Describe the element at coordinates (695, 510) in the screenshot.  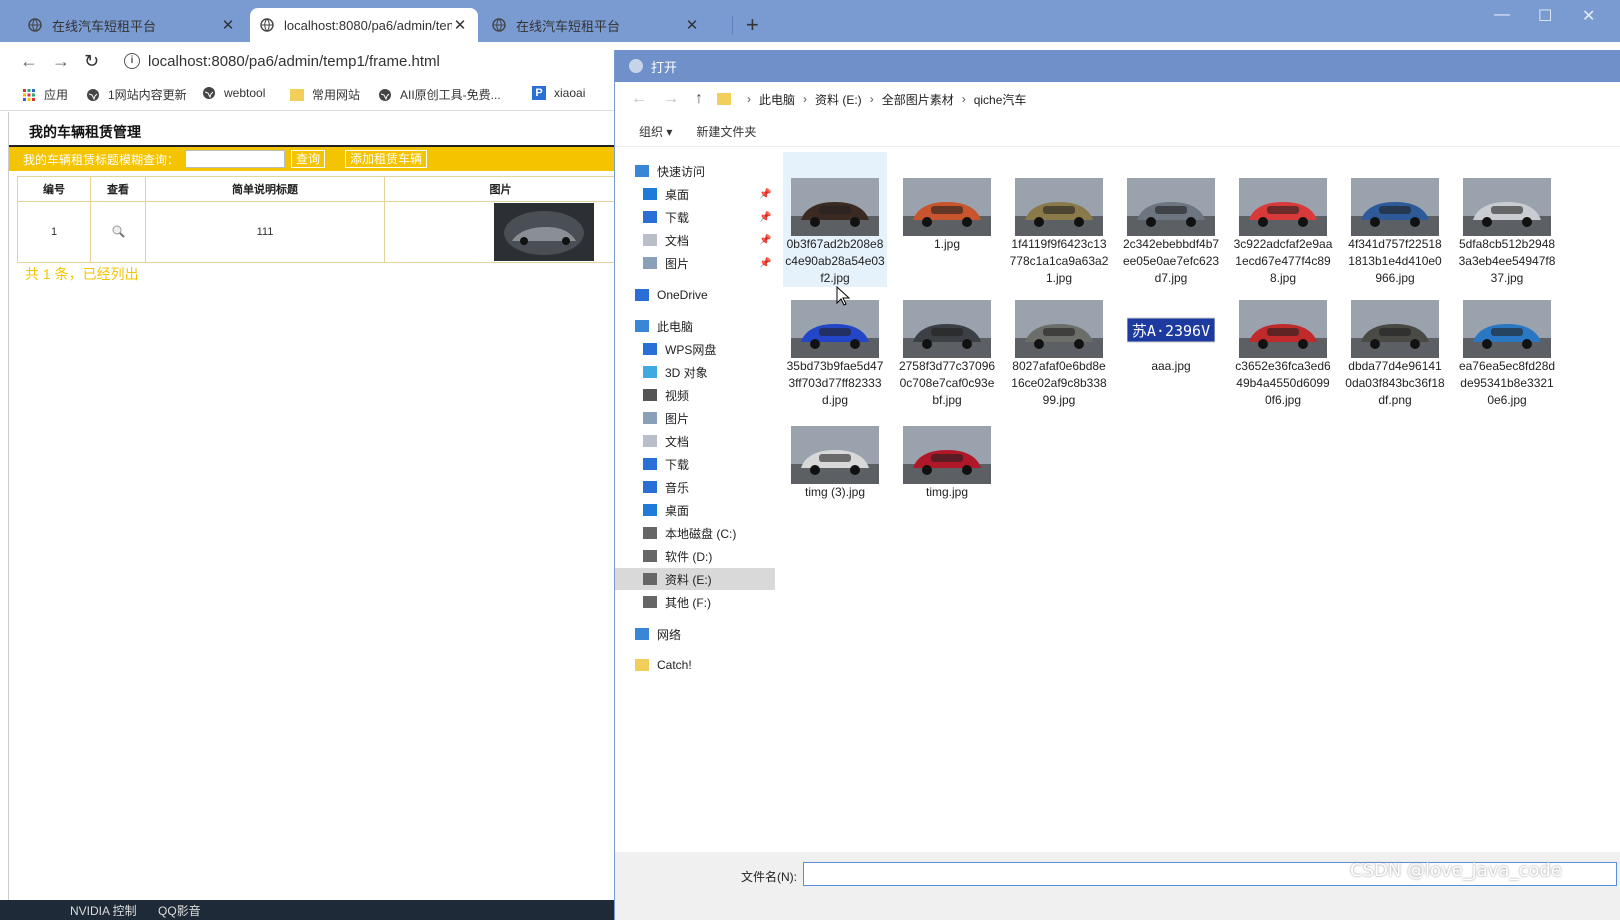
I see `nav-item: 桌面` at that location.